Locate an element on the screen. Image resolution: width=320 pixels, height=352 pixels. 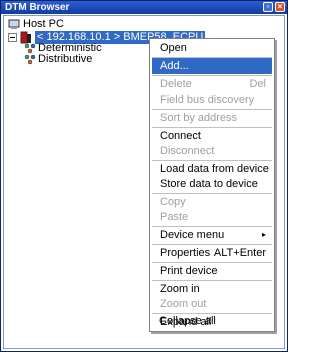
menu-item-label: Zoom out is located at coordinates (183, 304).